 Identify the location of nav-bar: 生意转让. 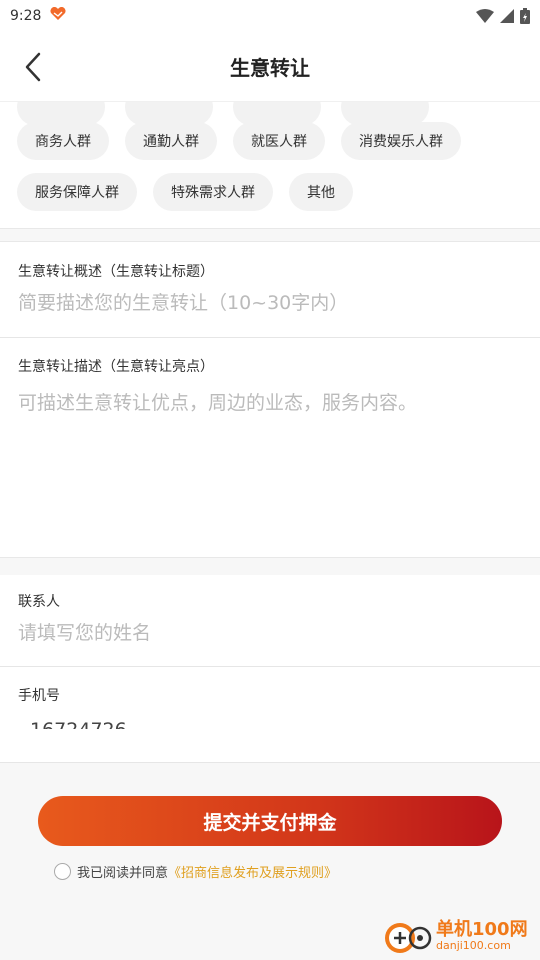
(270, 67).